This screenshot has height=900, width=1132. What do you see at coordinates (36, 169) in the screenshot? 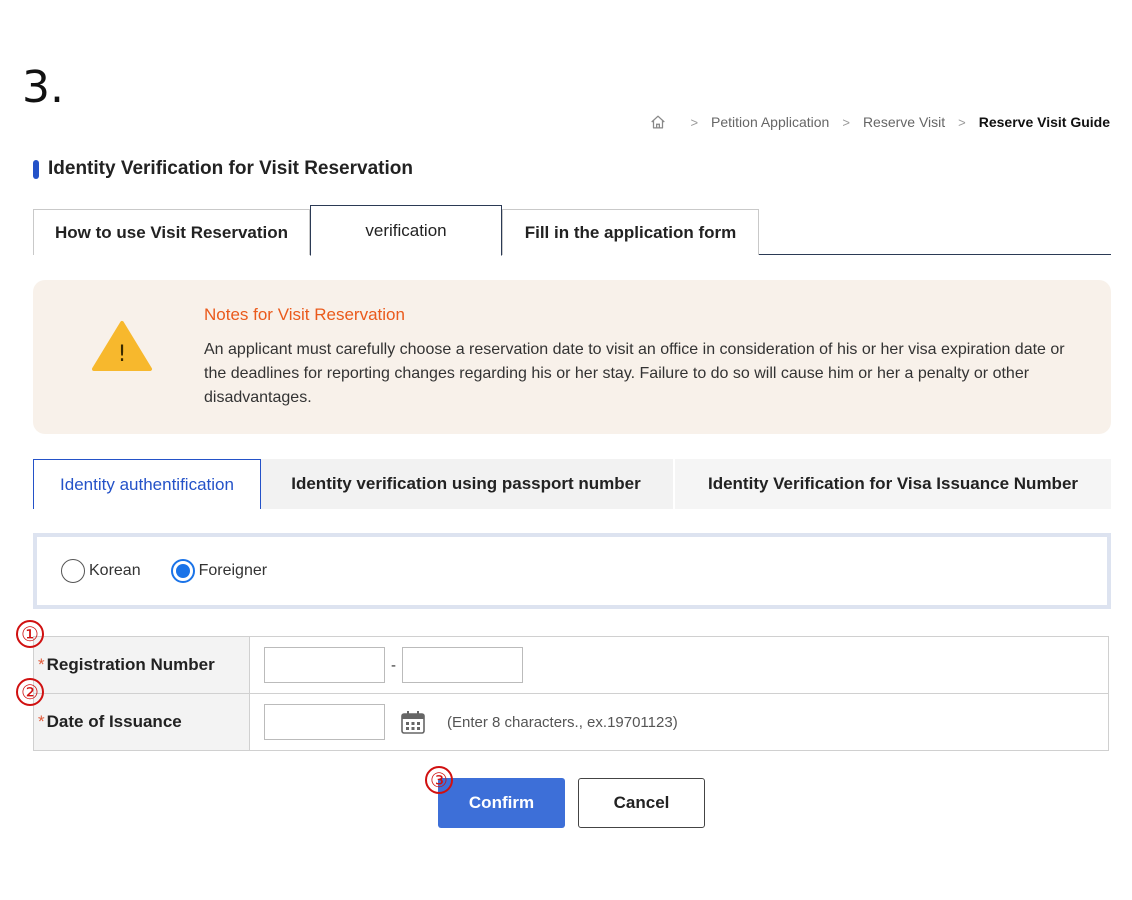
I see `title-accent-bar` at bounding box center [36, 169].